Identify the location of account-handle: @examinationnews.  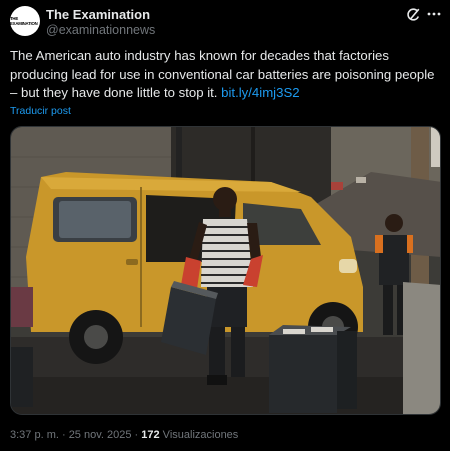
(100, 30).